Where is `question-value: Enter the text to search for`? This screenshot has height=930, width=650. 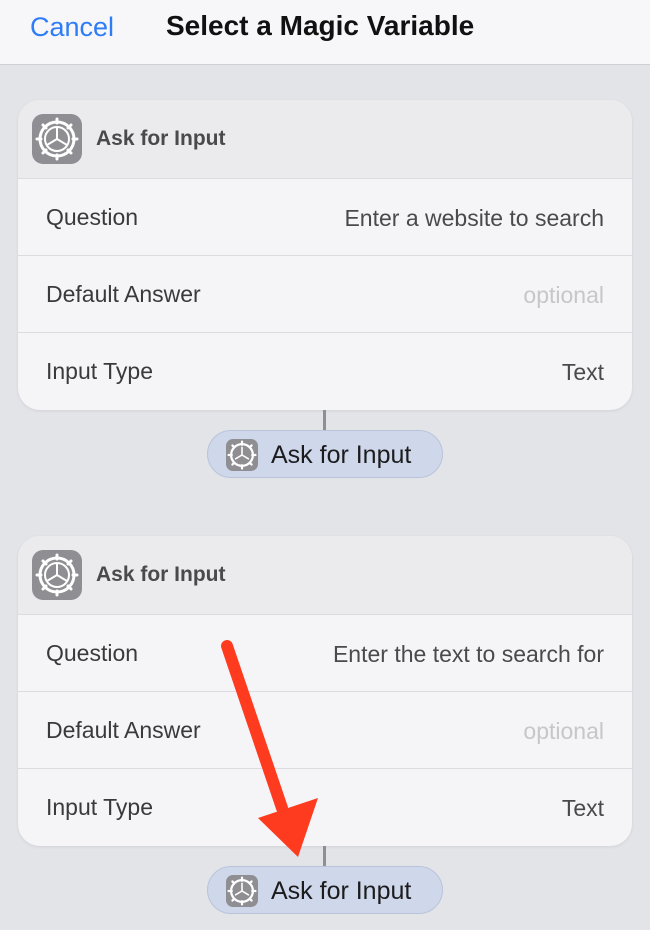 question-value: Enter the text to search for is located at coordinates (468, 654).